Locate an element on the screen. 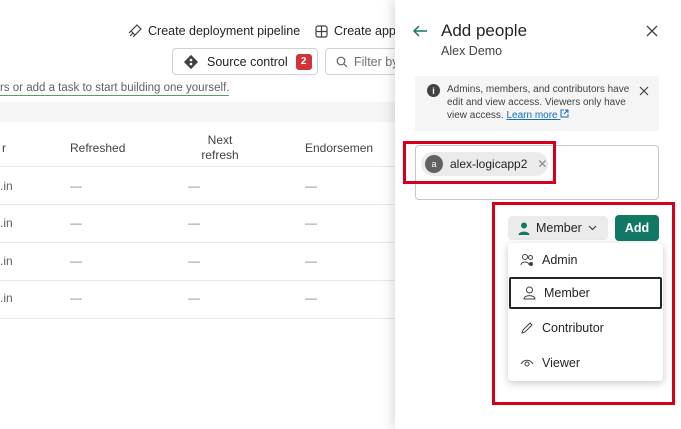 This screenshot has height=429, width=681. source-control-button: Source control 2 is located at coordinates (245, 61).